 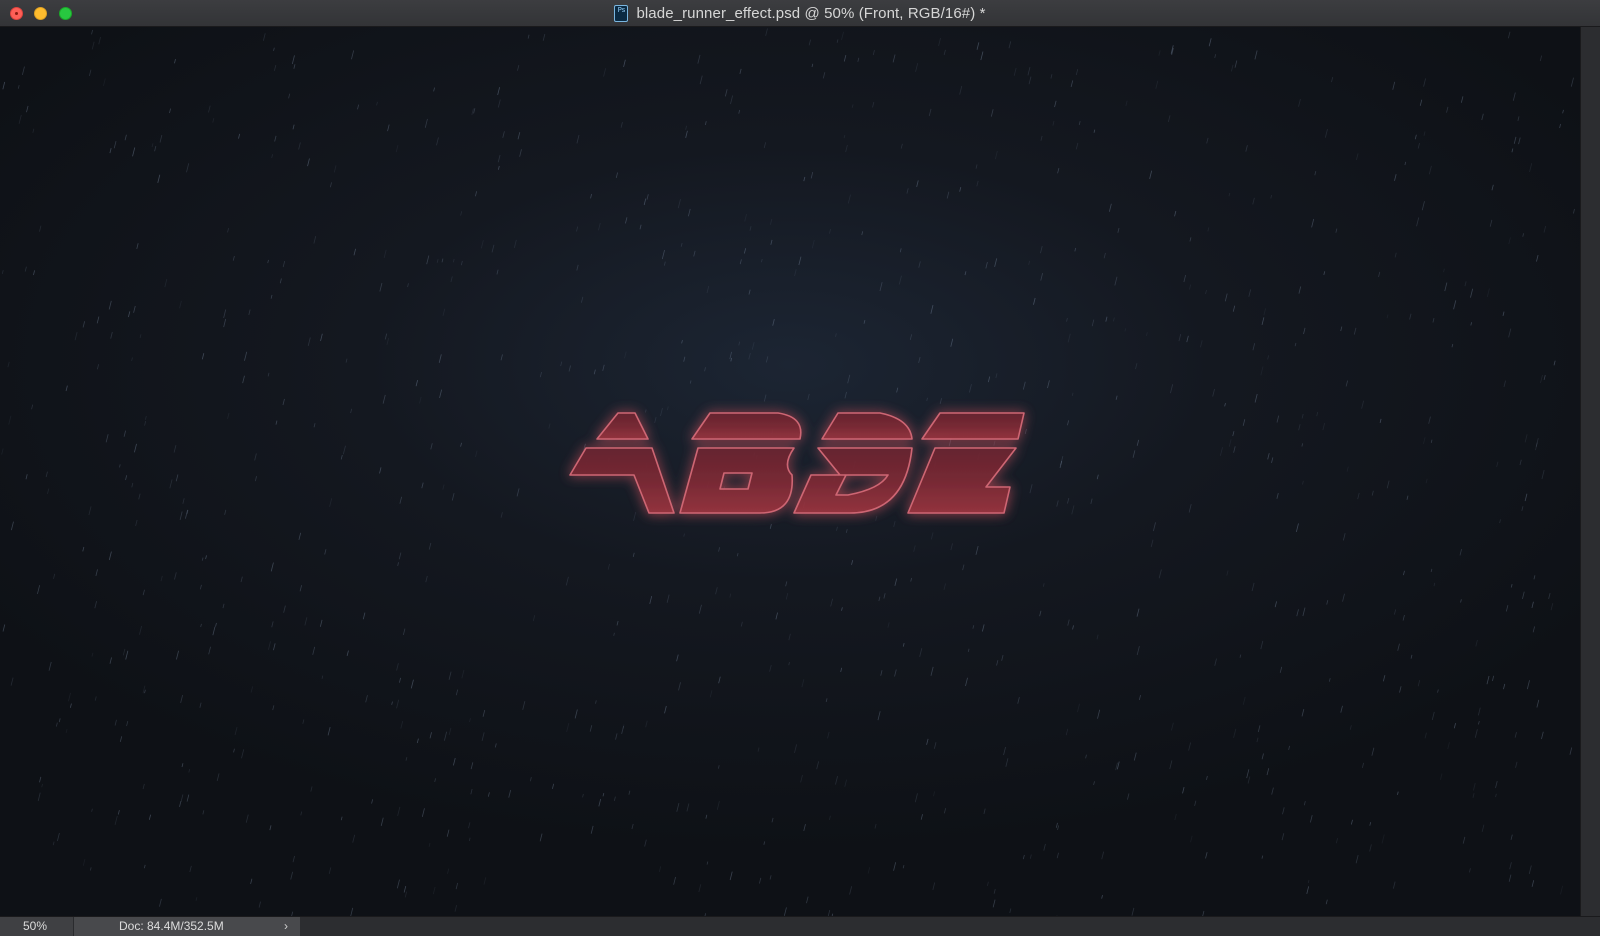 What do you see at coordinates (187, 926) in the screenshot?
I see `document-size-info: Doc: 84.4M/352.5M` at bounding box center [187, 926].